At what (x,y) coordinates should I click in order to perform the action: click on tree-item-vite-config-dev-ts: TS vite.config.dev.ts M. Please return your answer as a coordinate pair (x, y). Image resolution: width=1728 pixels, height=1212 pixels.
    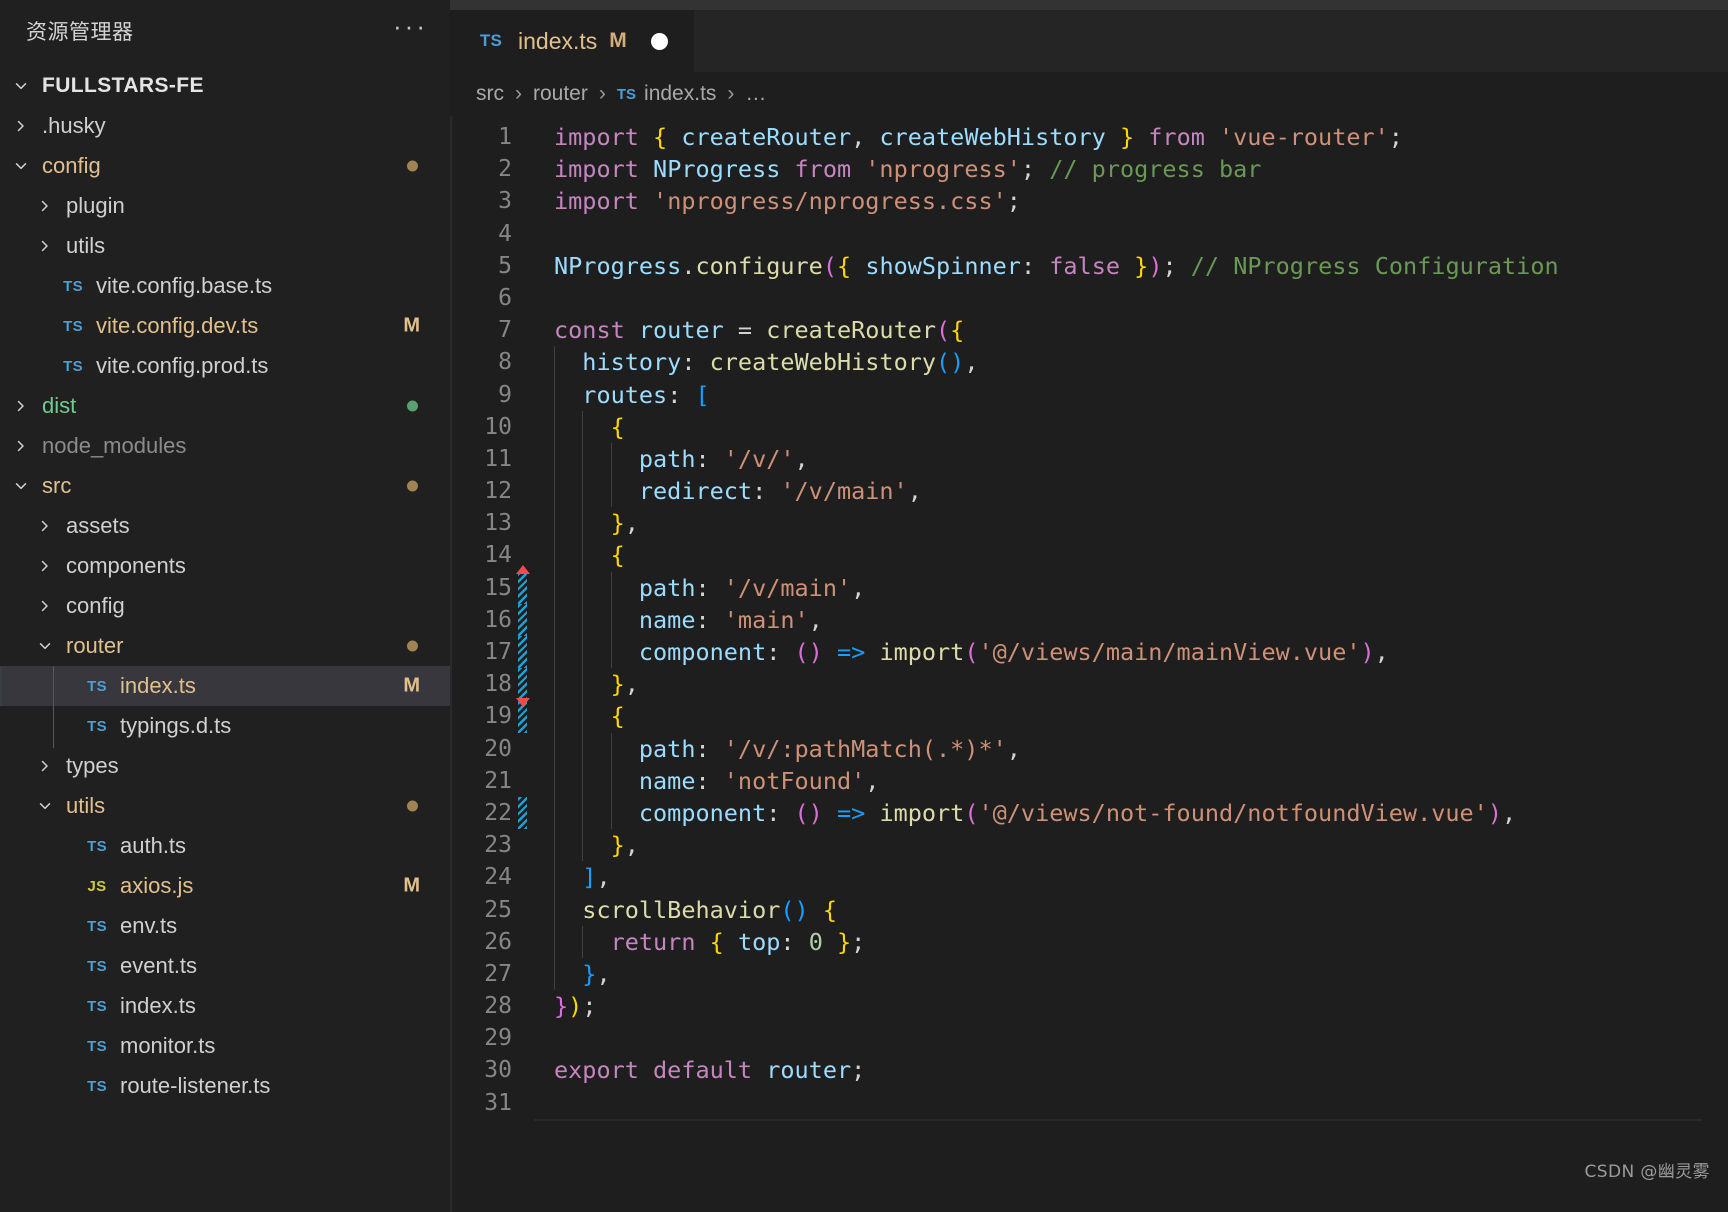
    Looking at the image, I should click on (225, 326).